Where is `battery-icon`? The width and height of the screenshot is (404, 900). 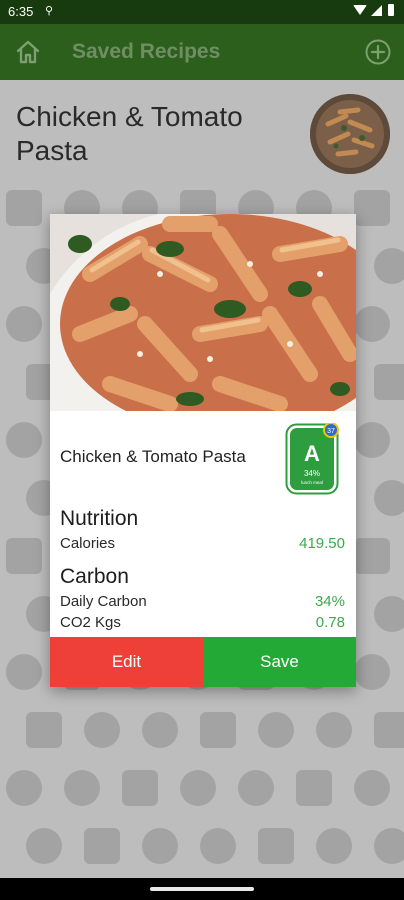
battery-icon is located at coordinates (391, 10).